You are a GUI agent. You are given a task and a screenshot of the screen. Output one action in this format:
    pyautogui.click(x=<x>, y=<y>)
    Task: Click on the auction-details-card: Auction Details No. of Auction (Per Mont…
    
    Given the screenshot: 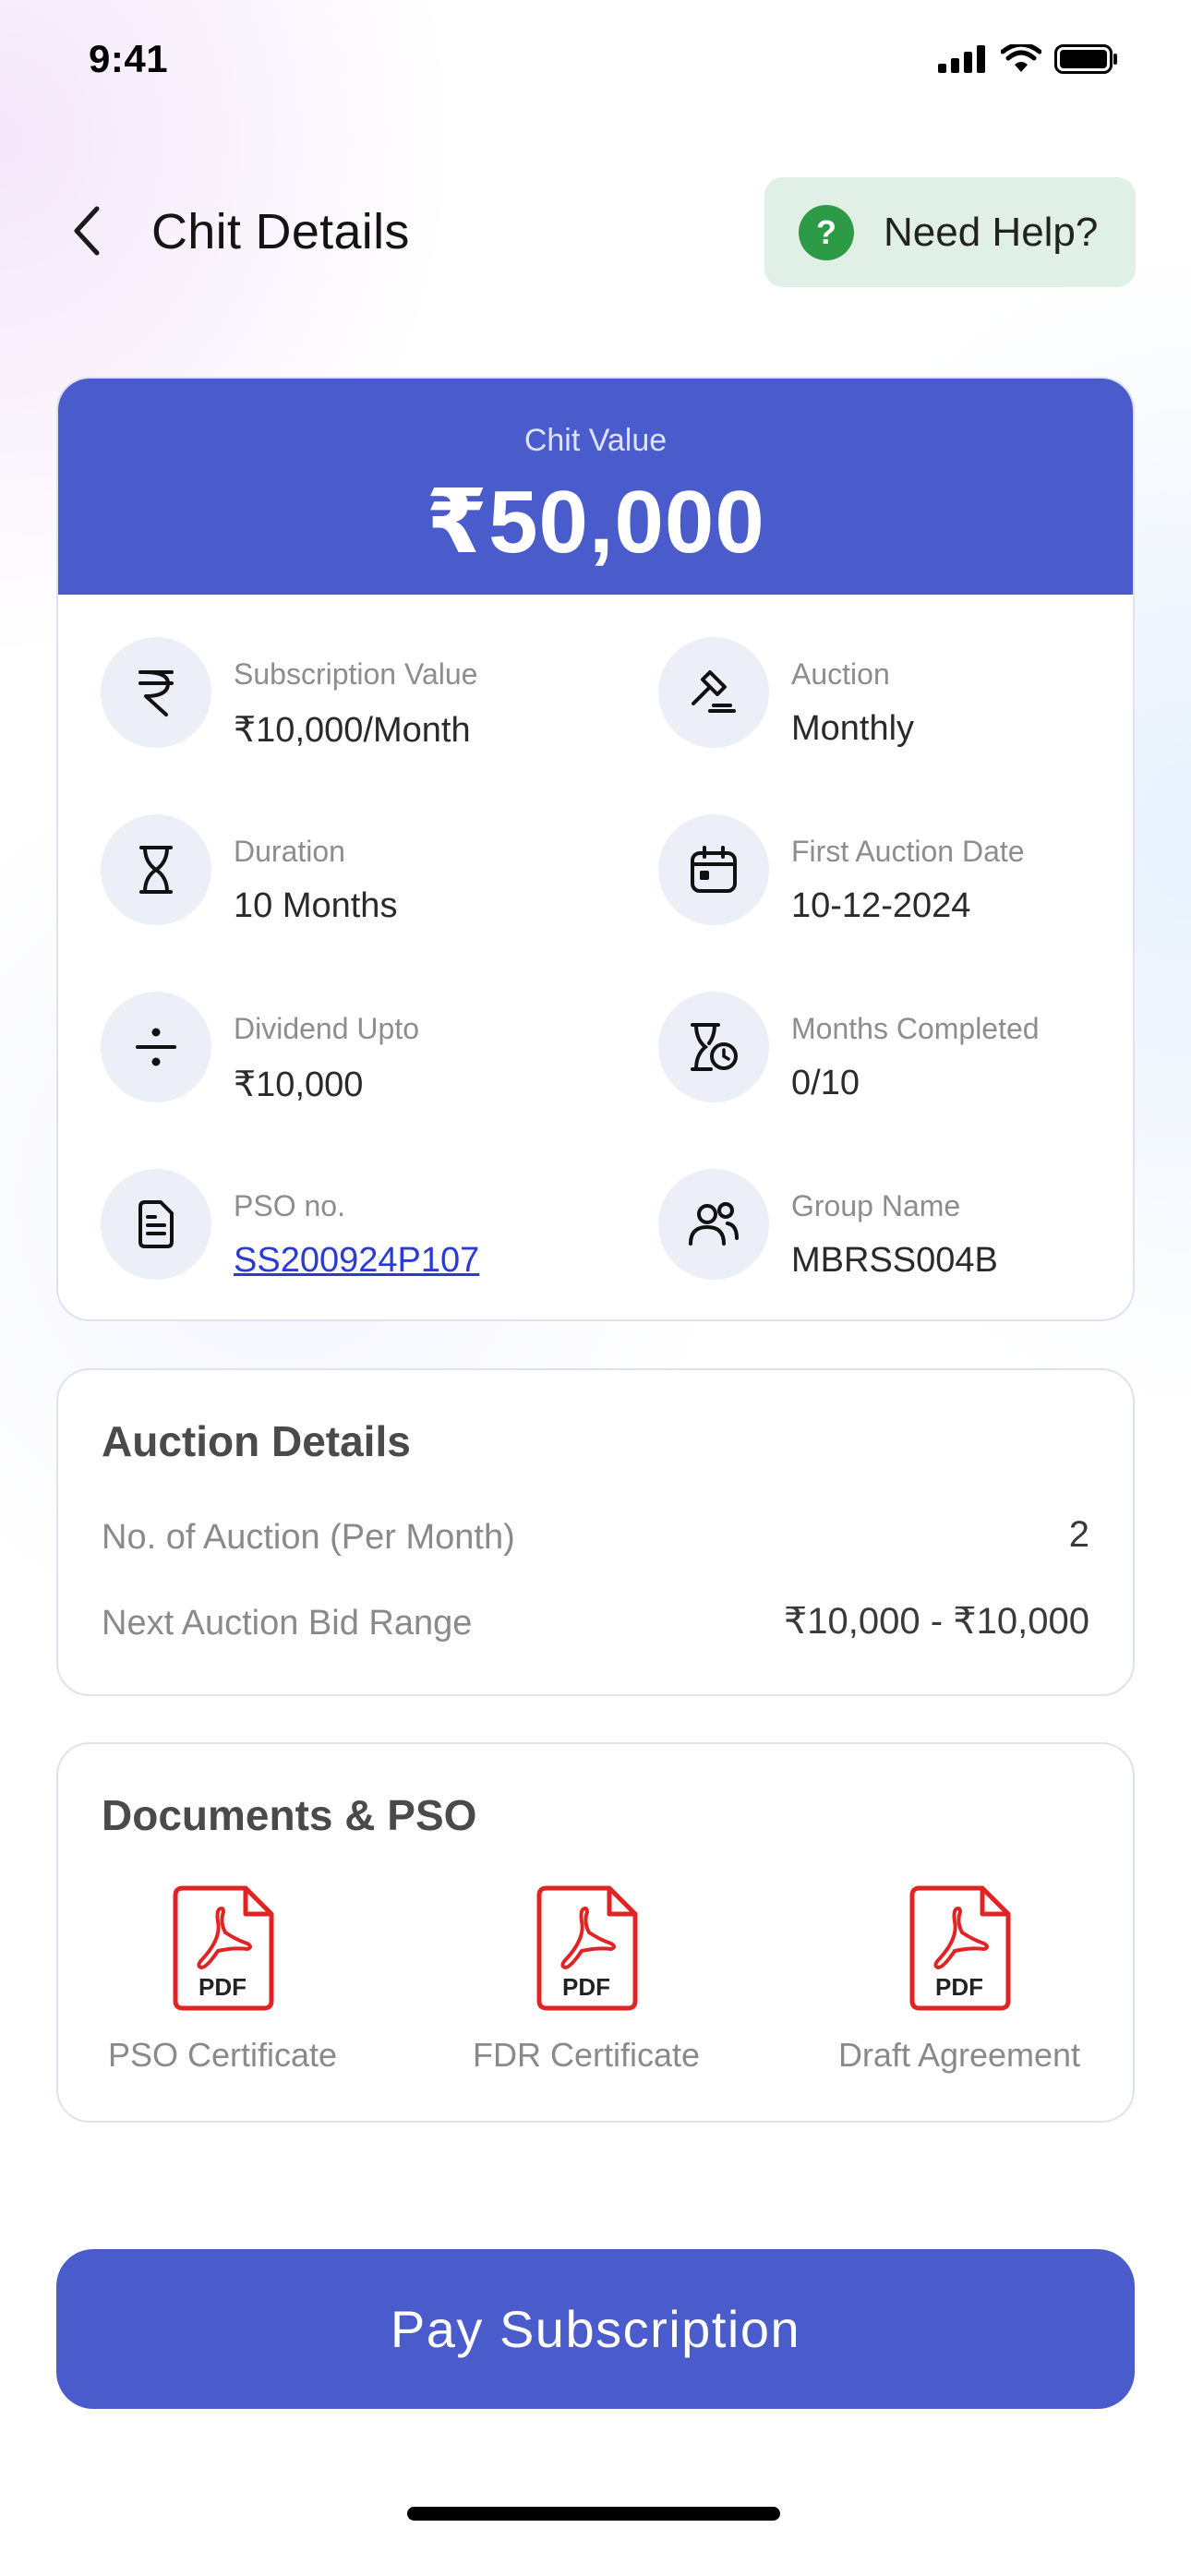 What is the action you would take?
    pyautogui.click(x=595, y=1532)
    